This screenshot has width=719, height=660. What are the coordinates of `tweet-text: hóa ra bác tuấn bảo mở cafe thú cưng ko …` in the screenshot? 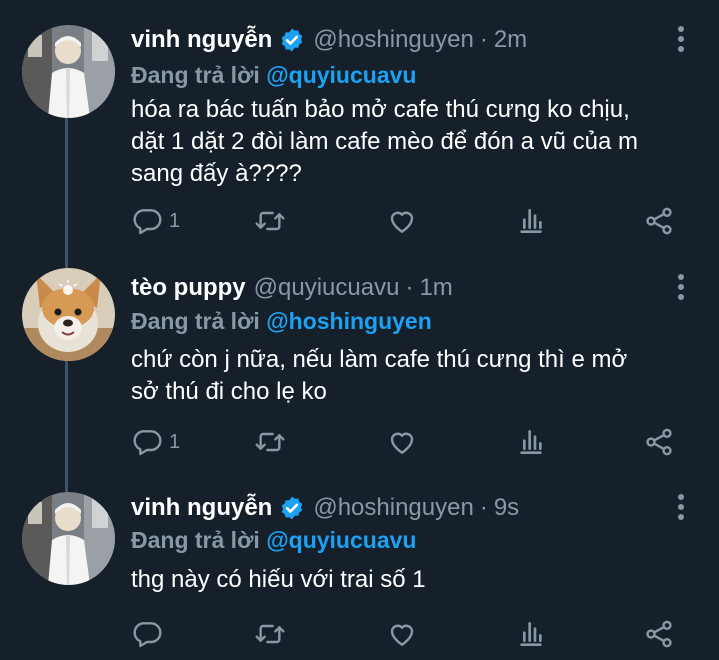 It's located at (416, 142).